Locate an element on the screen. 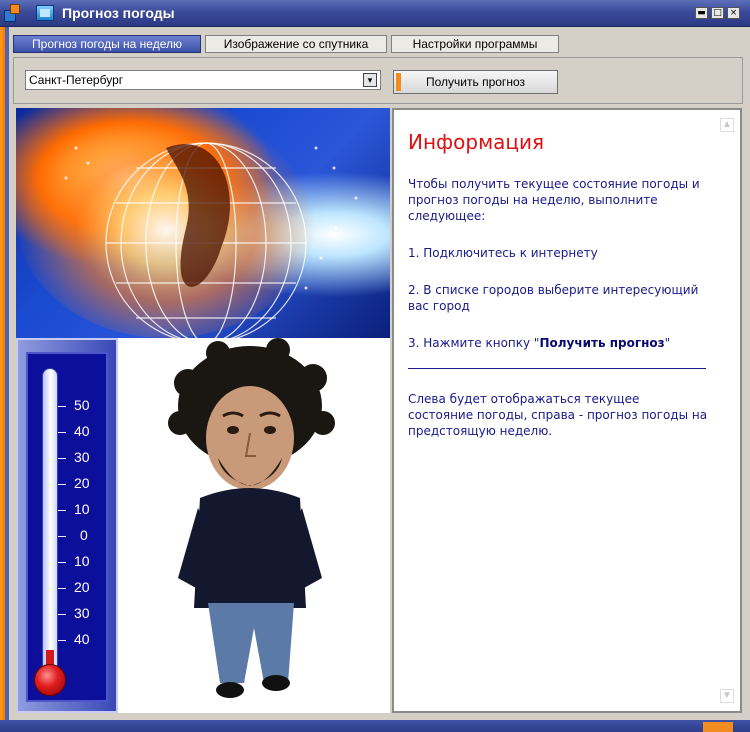 This screenshot has width=750, height=732. globe-icon is located at coordinates (187, 223).